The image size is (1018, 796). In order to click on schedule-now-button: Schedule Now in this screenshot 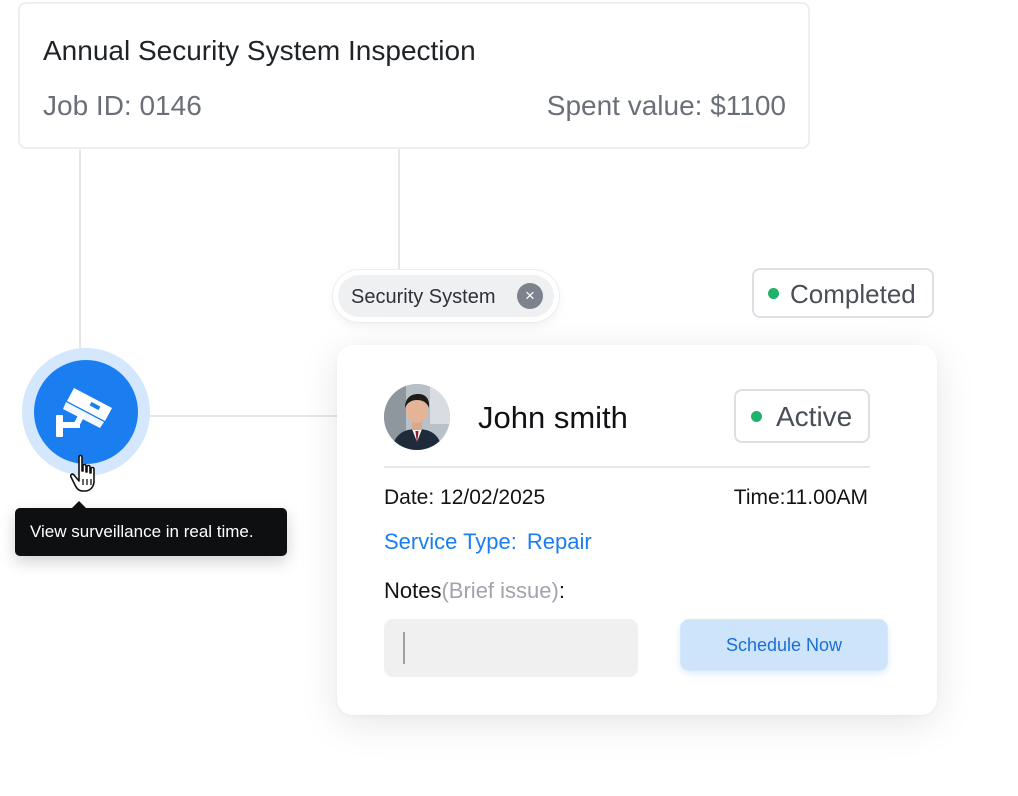, I will do `click(784, 645)`.